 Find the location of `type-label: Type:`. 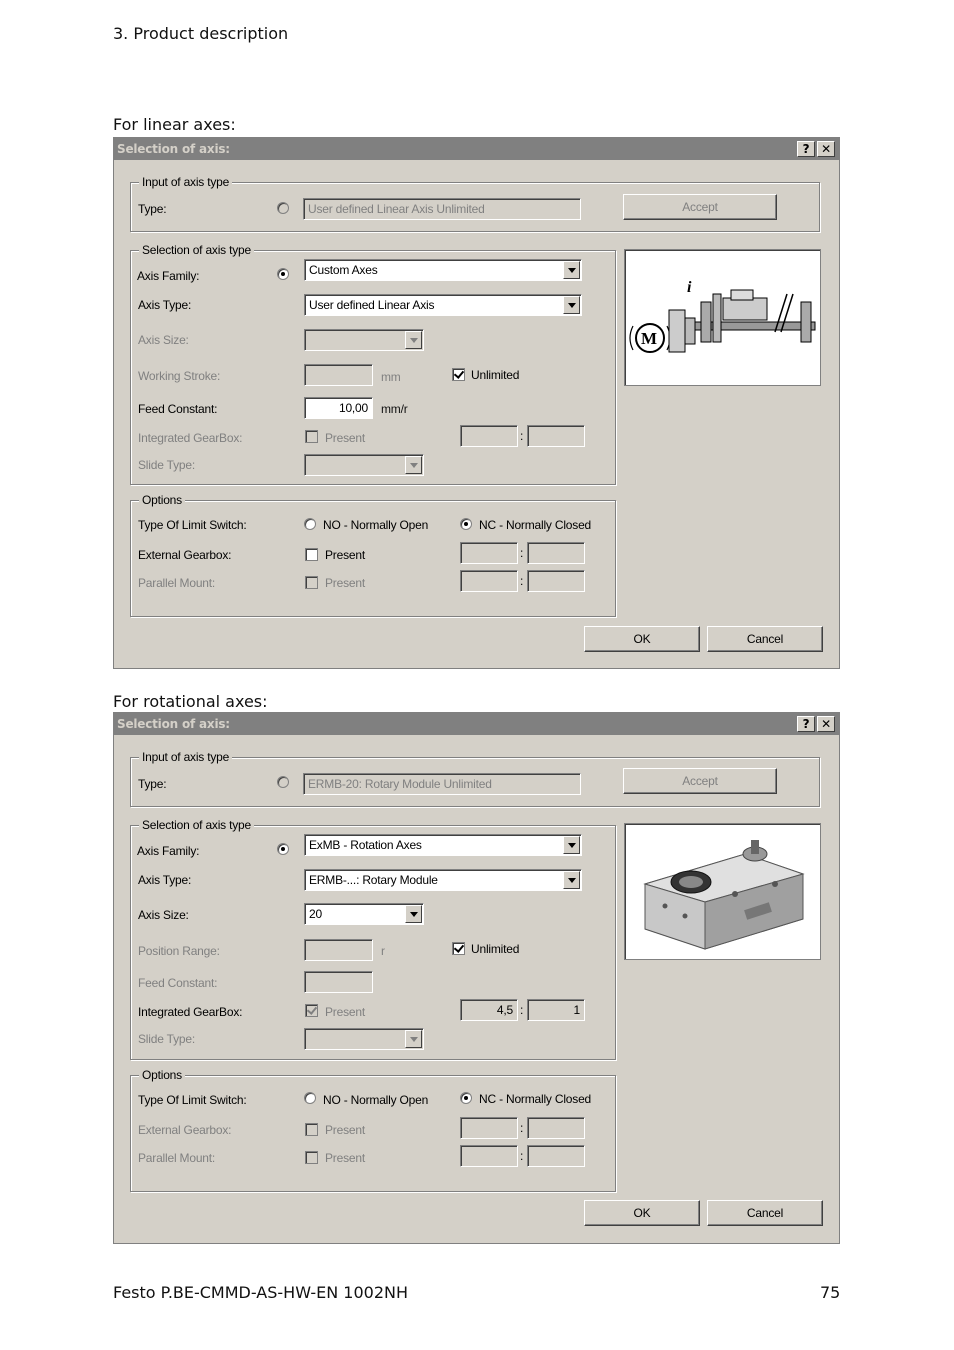

type-label: Type: is located at coordinates (152, 209).